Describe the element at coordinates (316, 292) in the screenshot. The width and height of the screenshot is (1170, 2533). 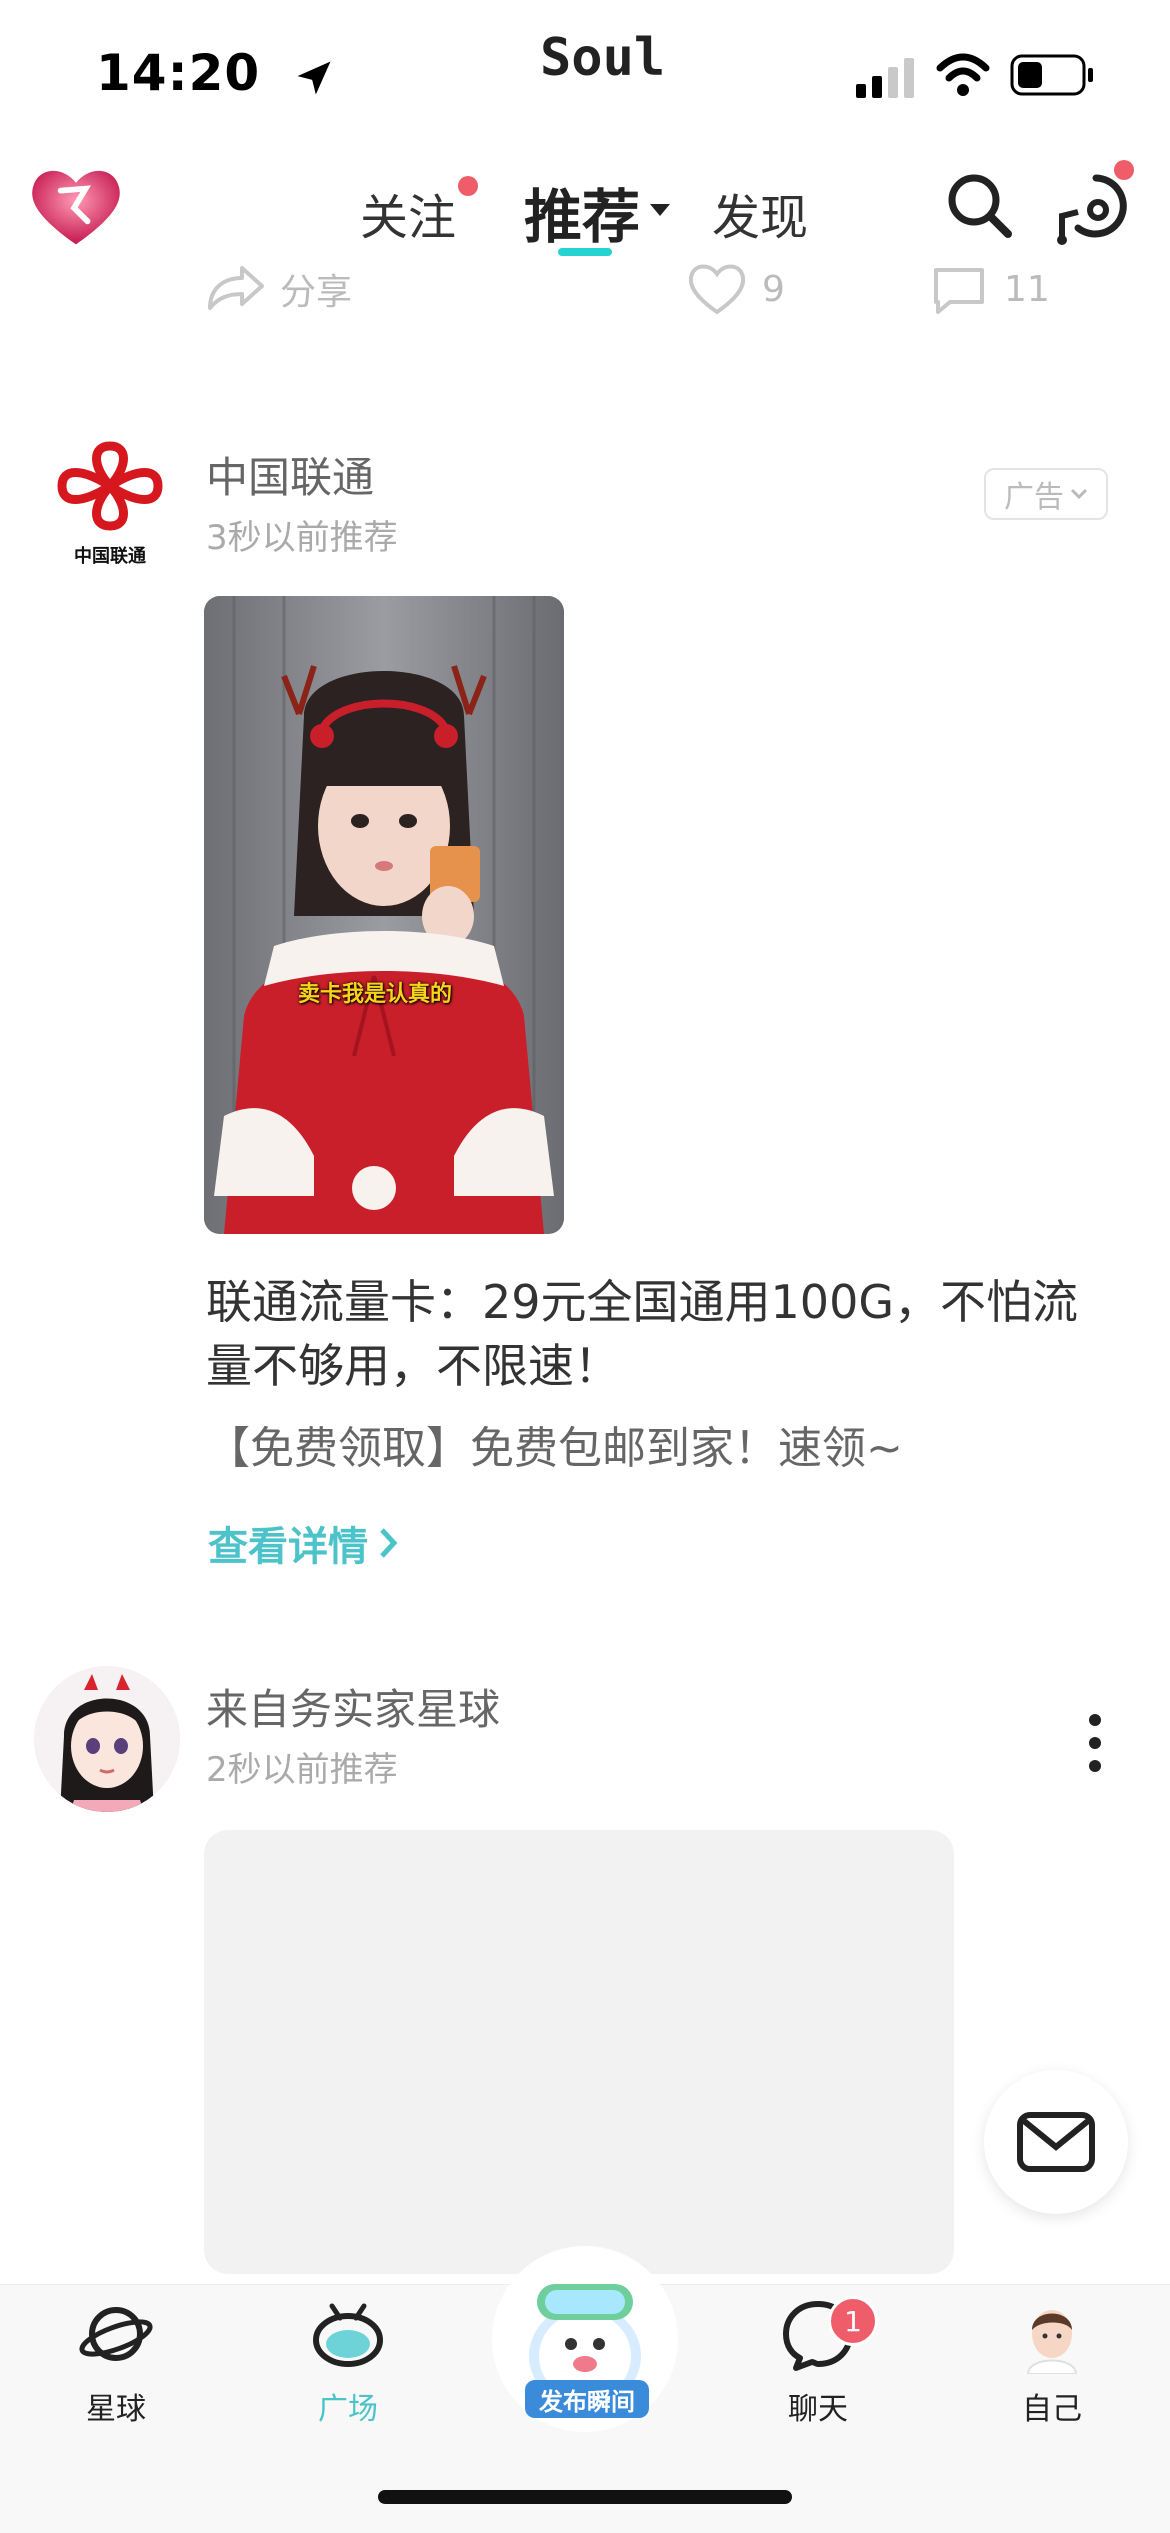
I see `share-label: 分享` at that location.